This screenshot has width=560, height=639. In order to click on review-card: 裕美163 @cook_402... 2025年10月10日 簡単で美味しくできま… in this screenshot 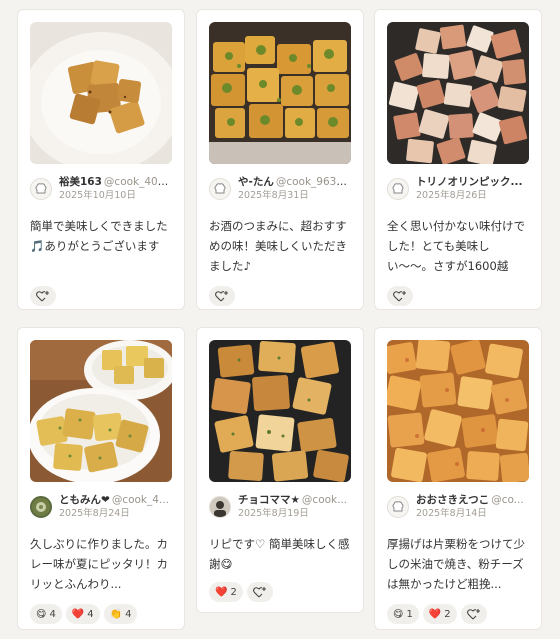, I will do `click(101, 159)`.